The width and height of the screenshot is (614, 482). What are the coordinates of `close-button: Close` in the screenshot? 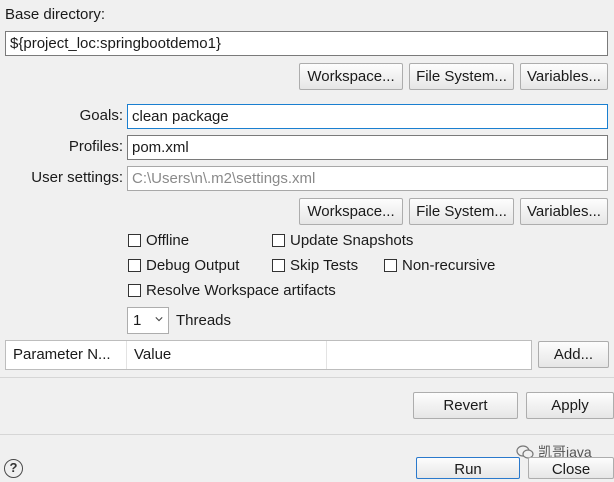 It's located at (571, 468).